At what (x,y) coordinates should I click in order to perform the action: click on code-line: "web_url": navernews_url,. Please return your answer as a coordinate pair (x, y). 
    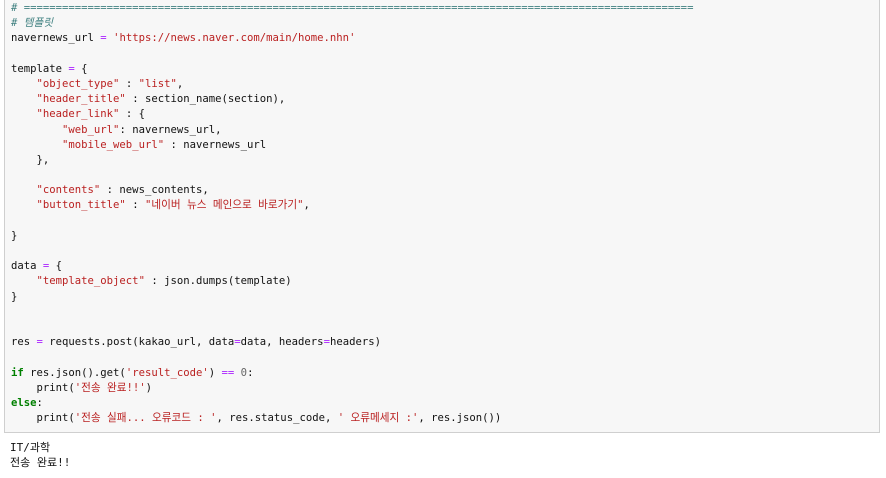
    Looking at the image, I should click on (352, 130).